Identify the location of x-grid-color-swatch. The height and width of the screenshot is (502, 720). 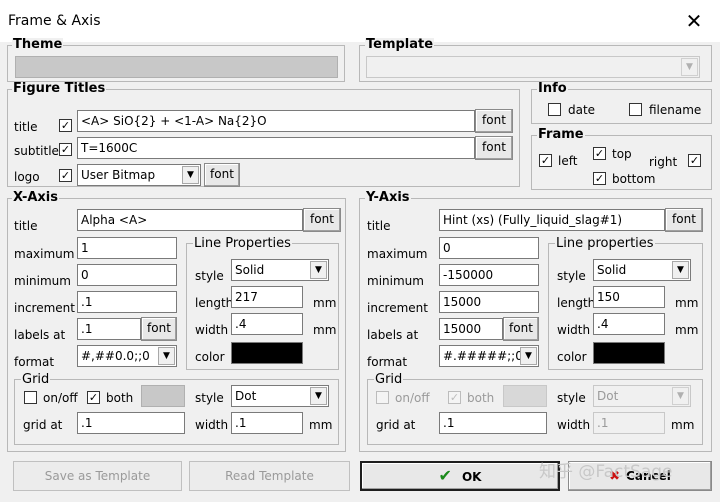
(163, 396).